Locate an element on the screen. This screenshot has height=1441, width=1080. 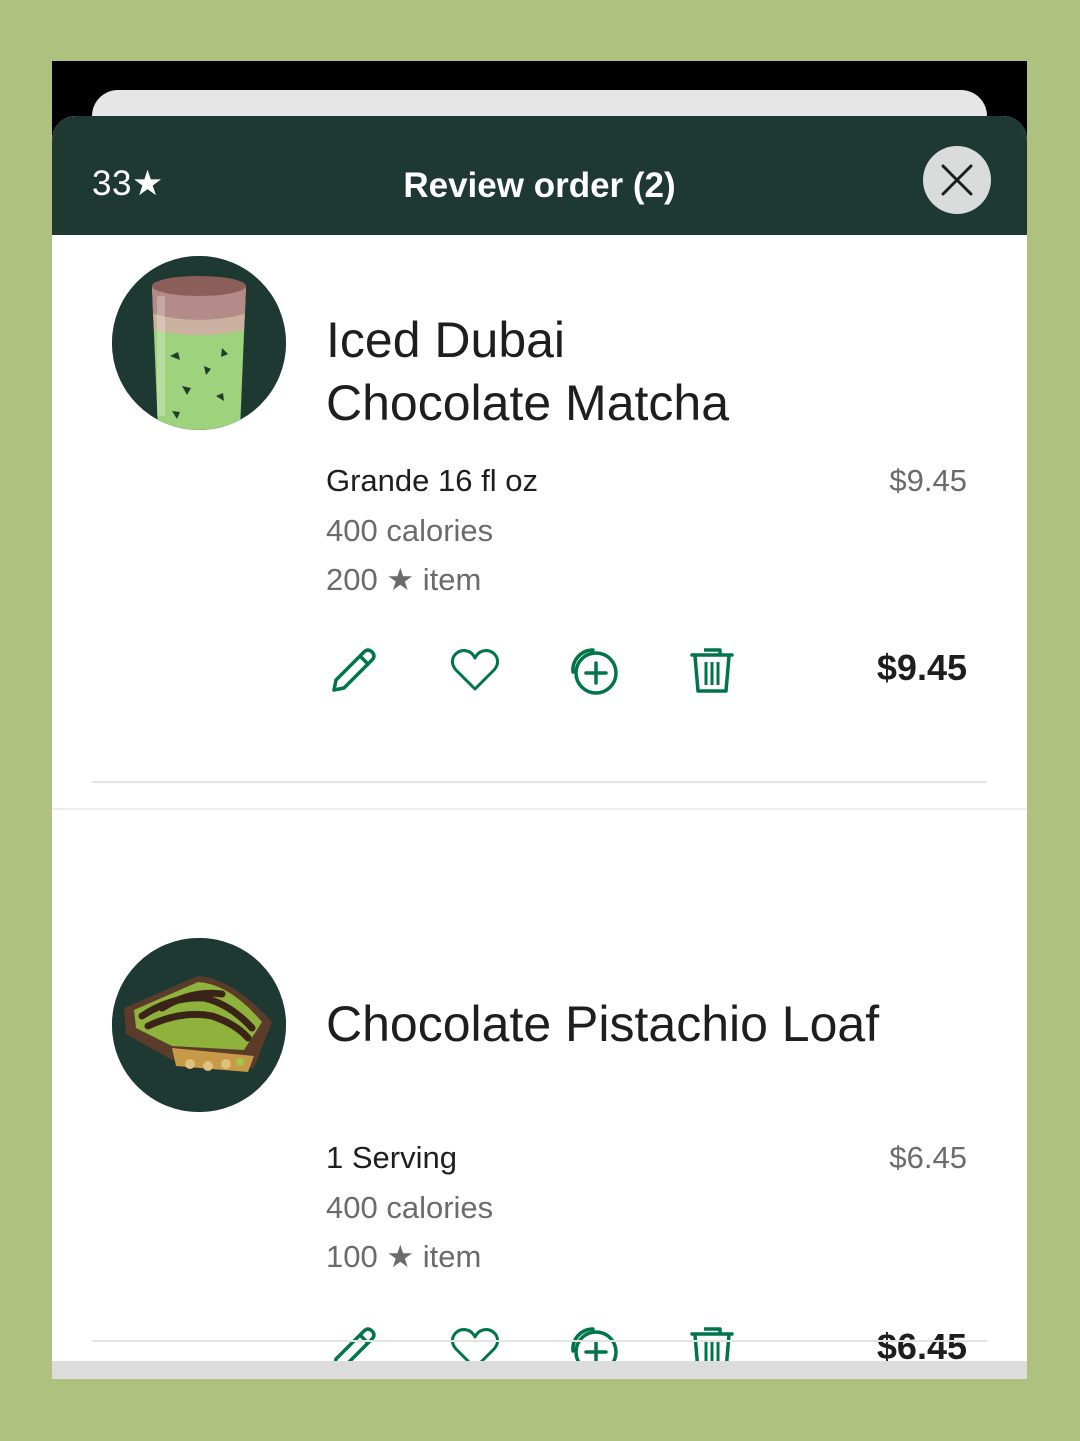
add-another-button is located at coordinates (593, 670).